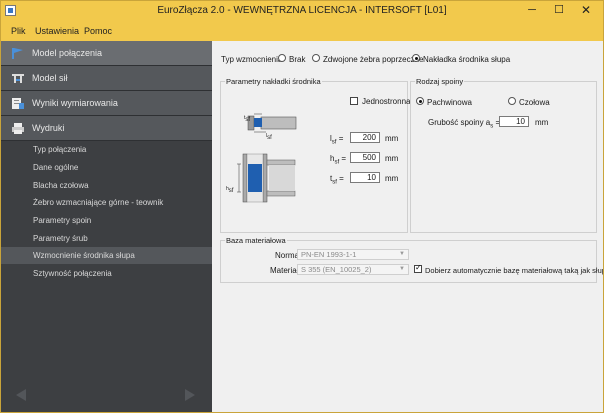 The image size is (604, 413). Describe the element at coordinates (329, 254) in the screenshot. I see `norm-select-value: PN-EN 1993-1-1` at that location.